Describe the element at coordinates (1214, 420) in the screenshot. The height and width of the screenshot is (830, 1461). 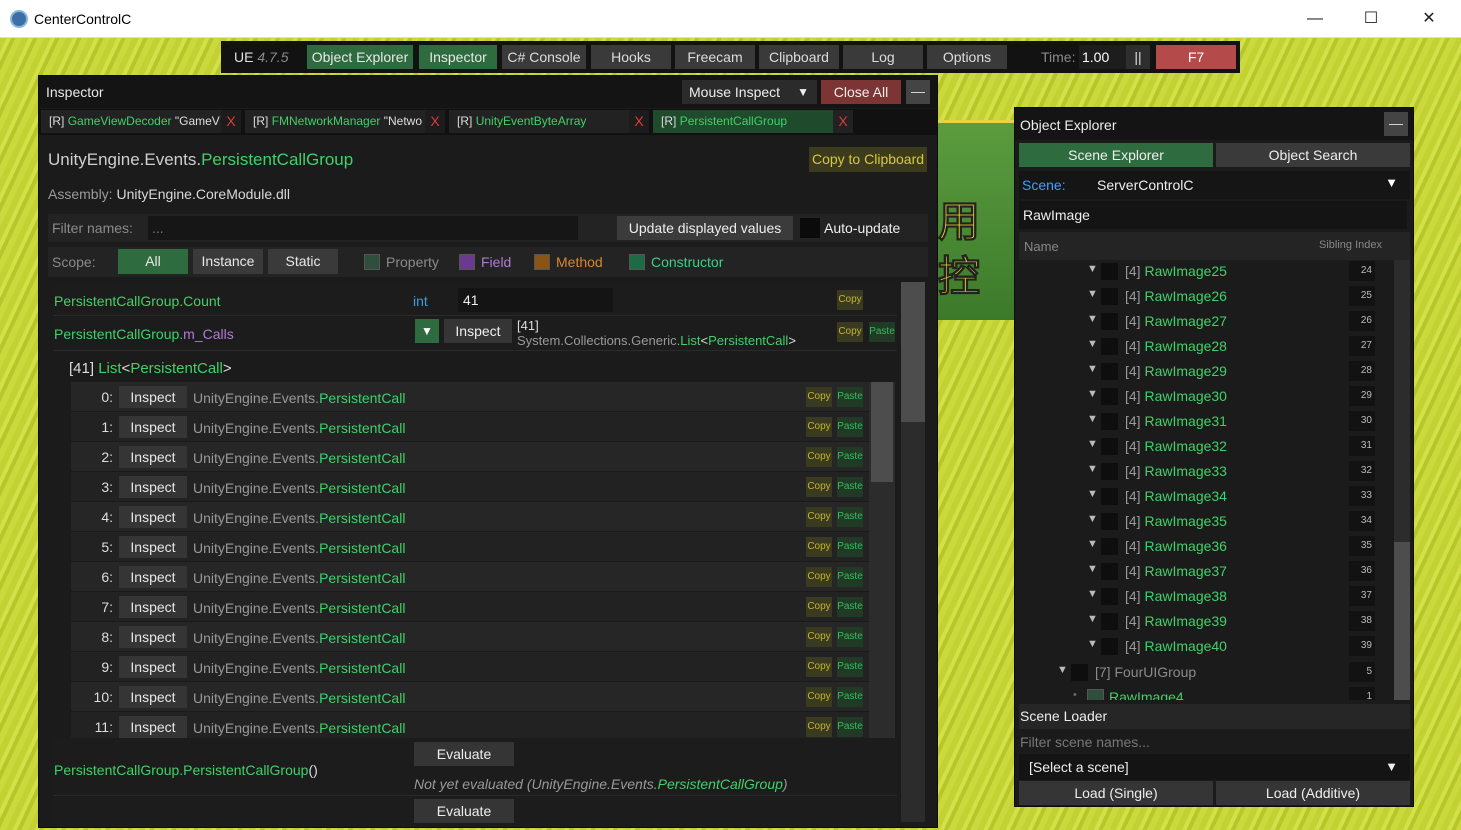
I see `tree-row: ▼ [4] RawImage31 30` at that location.